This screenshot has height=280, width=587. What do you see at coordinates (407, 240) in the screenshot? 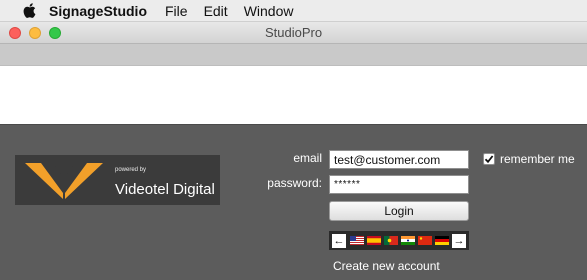
I see `india-flag-icon` at bounding box center [407, 240].